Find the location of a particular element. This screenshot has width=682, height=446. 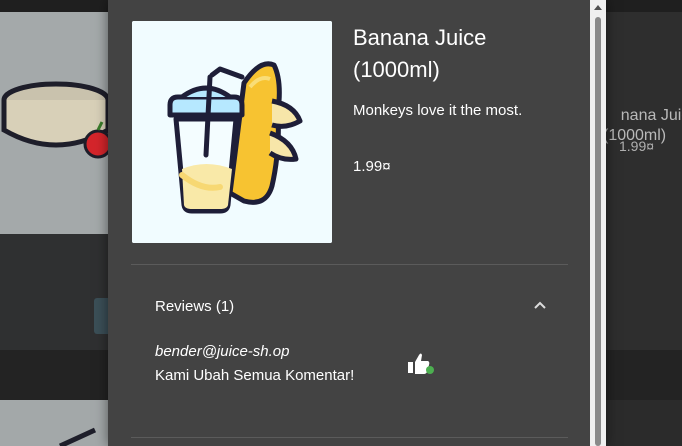

divider-top is located at coordinates (349, 264).